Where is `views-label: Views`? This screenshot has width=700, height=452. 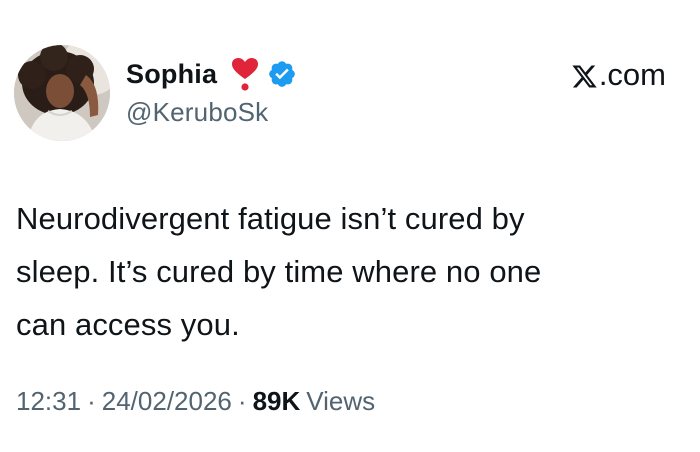 views-label: Views is located at coordinates (341, 401).